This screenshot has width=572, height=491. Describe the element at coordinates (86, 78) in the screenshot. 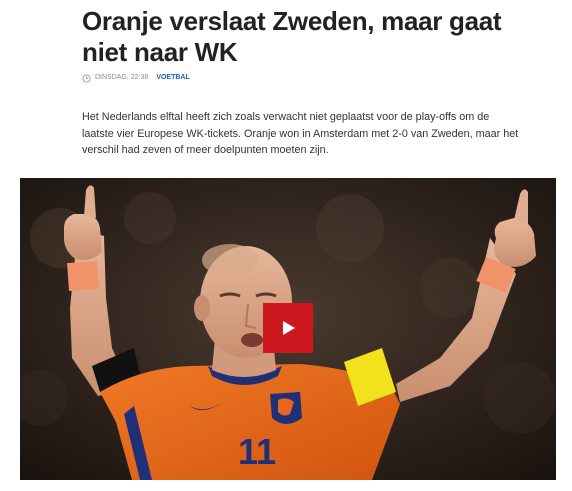

I see `clock-icon` at that location.